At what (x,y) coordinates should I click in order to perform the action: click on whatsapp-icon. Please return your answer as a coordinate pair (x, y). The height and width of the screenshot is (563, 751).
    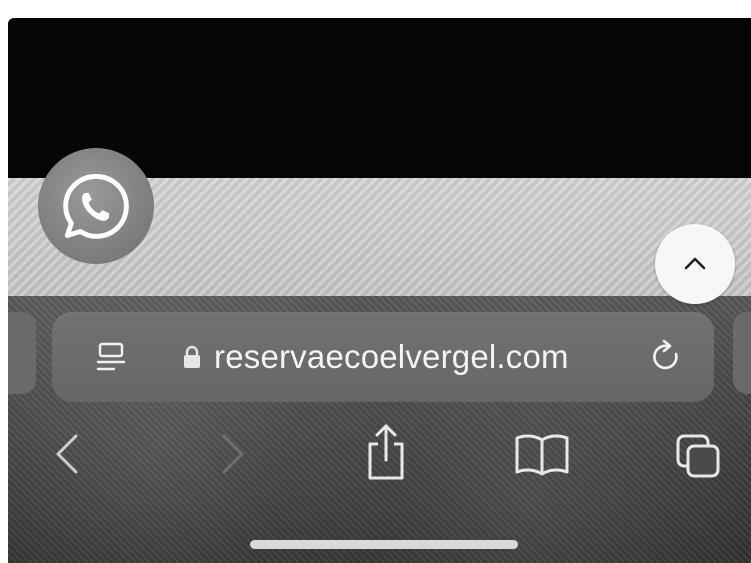
    Looking at the image, I should click on (96, 206).